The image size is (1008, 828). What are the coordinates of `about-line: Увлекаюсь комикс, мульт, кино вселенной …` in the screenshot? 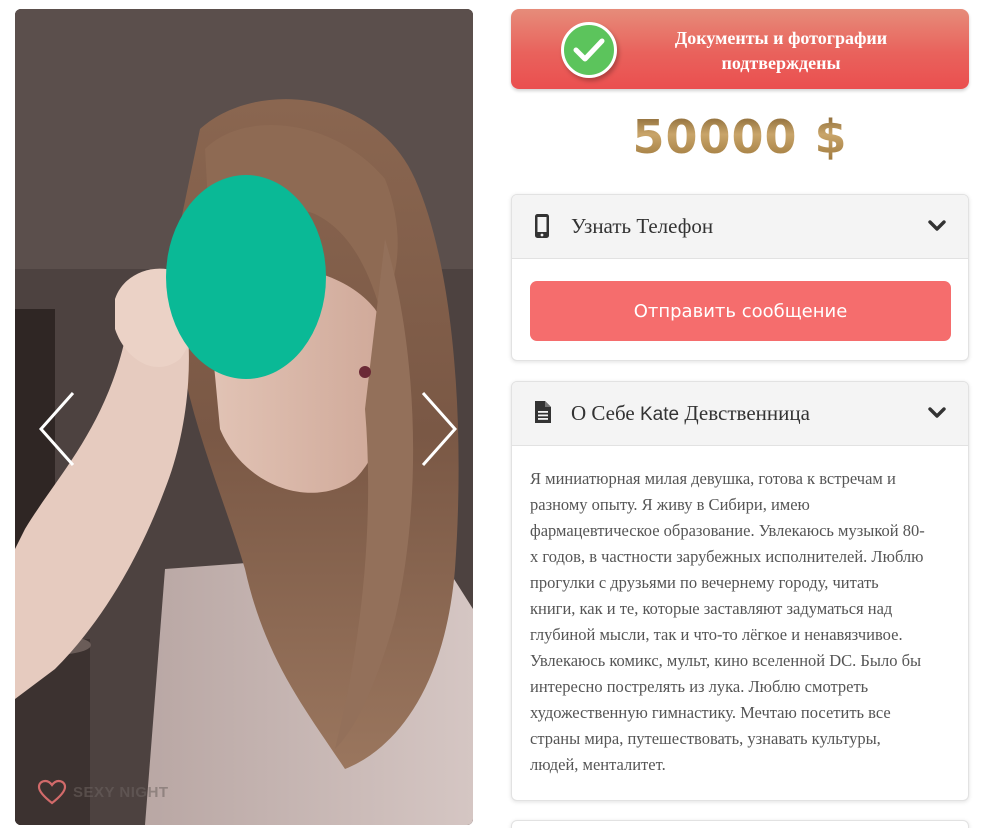 It's located at (726, 660).